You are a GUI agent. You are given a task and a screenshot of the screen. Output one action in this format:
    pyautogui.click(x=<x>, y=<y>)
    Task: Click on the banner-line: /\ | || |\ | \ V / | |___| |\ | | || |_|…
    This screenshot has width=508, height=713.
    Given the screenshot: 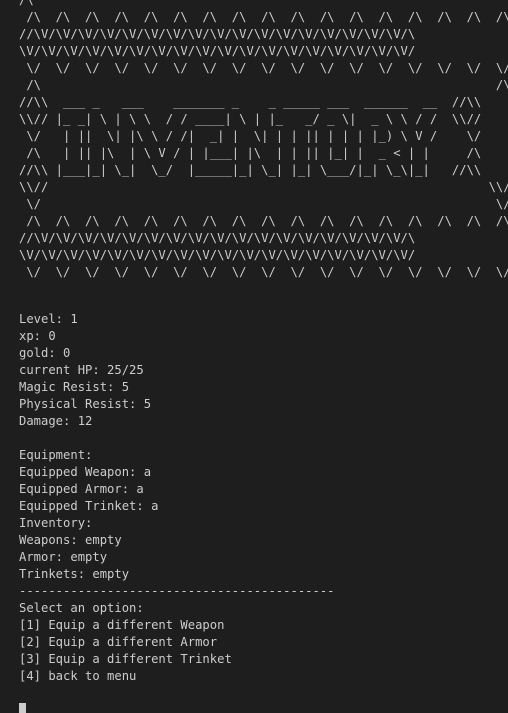 What is the action you would take?
    pyautogui.click(x=250, y=153)
    